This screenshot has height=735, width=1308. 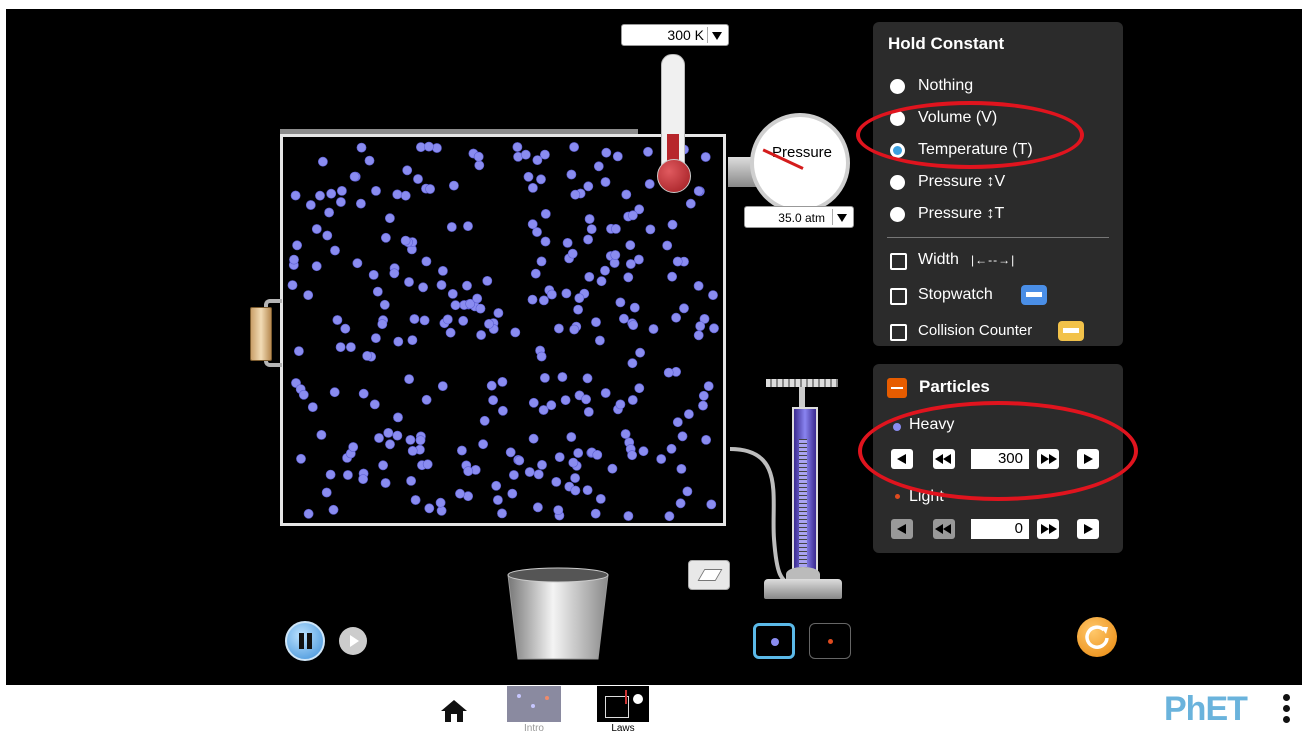 What do you see at coordinates (1287, 710) in the screenshot?
I see `more-menu-icon` at bounding box center [1287, 710].